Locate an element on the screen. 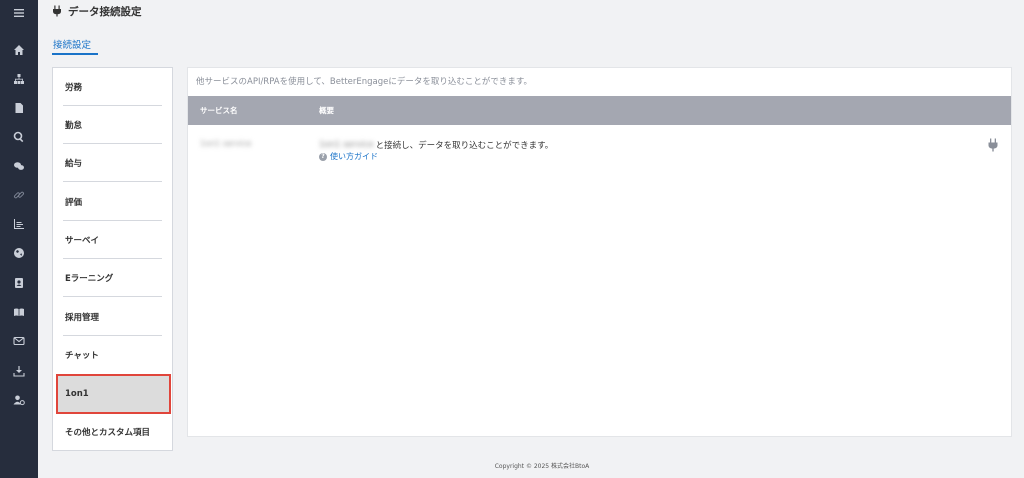 The width and height of the screenshot is (1024, 478). category-item-payroll: 給与 is located at coordinates (112, 163).